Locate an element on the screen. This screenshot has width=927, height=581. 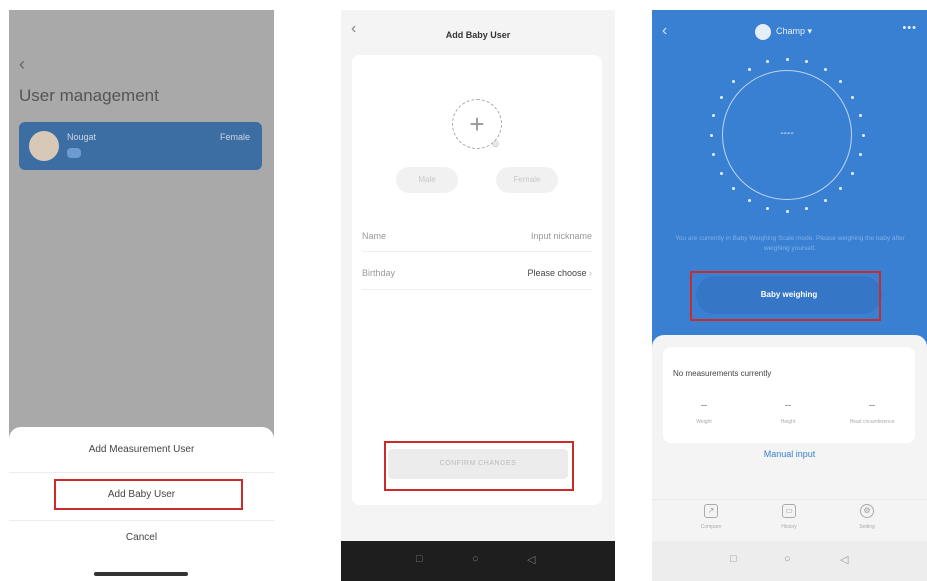
calendar-icon: ▭ is located at coordinates (789, 511).